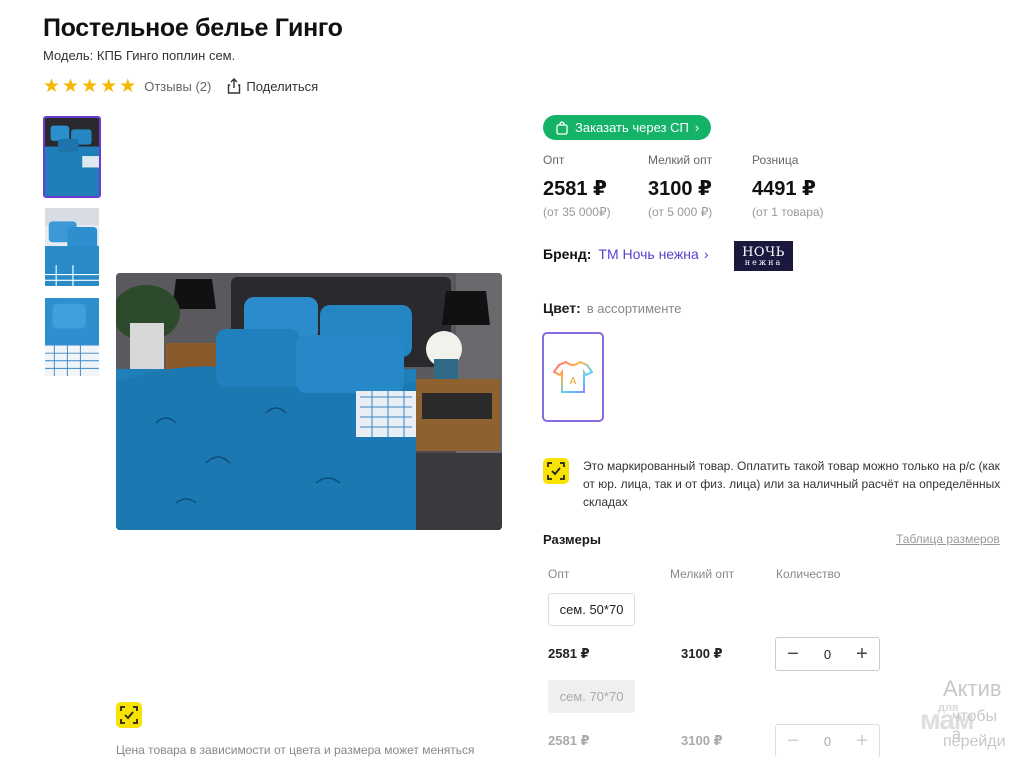  I want to click on order-via-sp-label: Заказать через СП, so click(632, 127).